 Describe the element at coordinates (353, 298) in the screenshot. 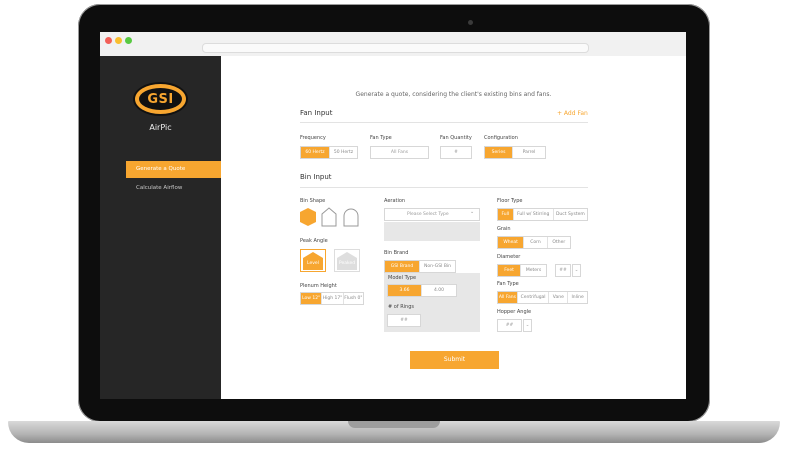

I see `plenum-flush: Flush 0"` at that location.